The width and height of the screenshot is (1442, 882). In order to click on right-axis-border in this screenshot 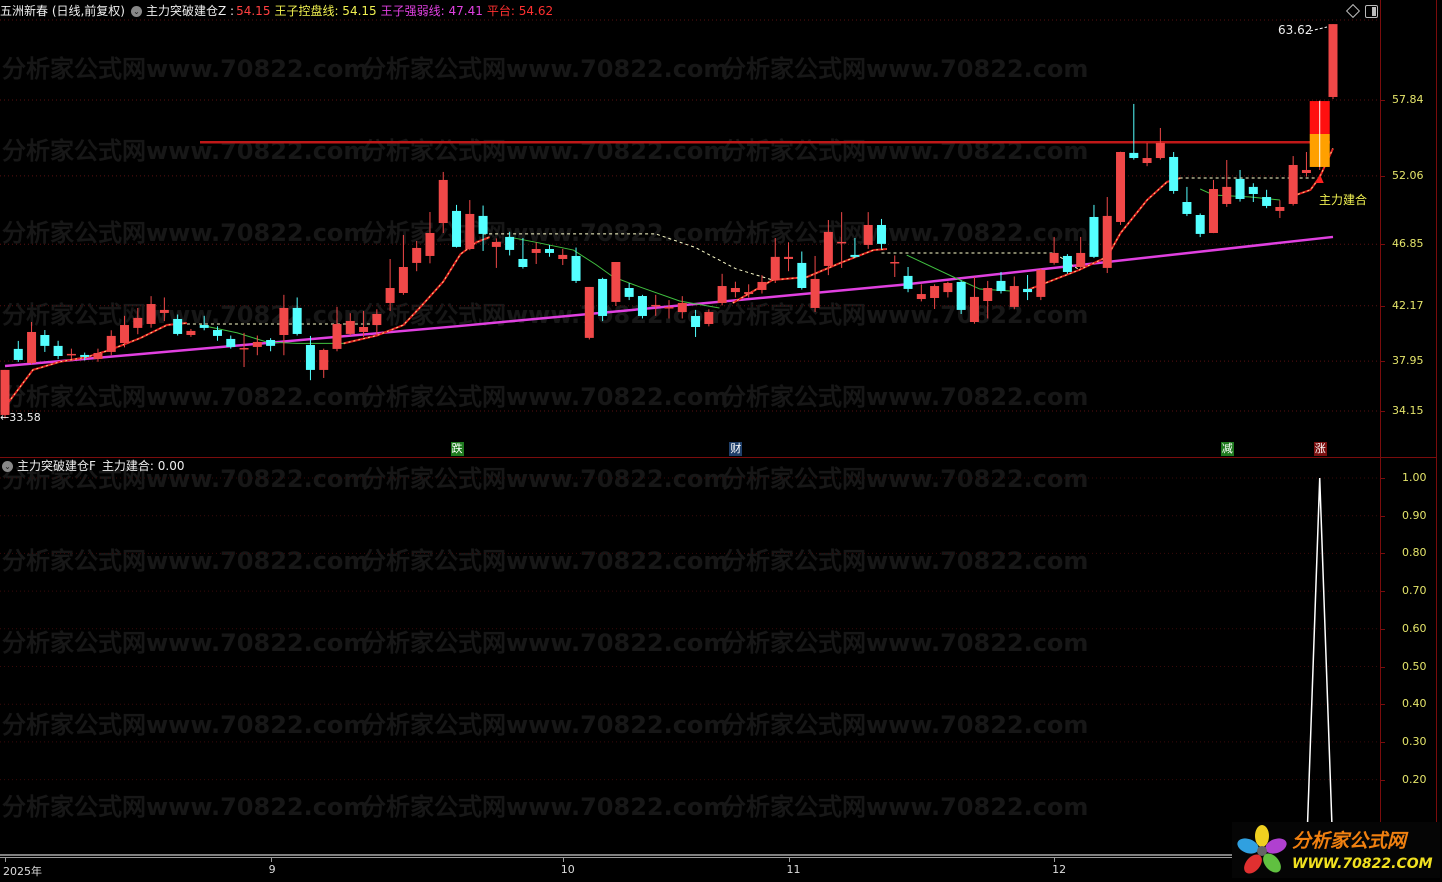, I will do `click(1380, 429)`.